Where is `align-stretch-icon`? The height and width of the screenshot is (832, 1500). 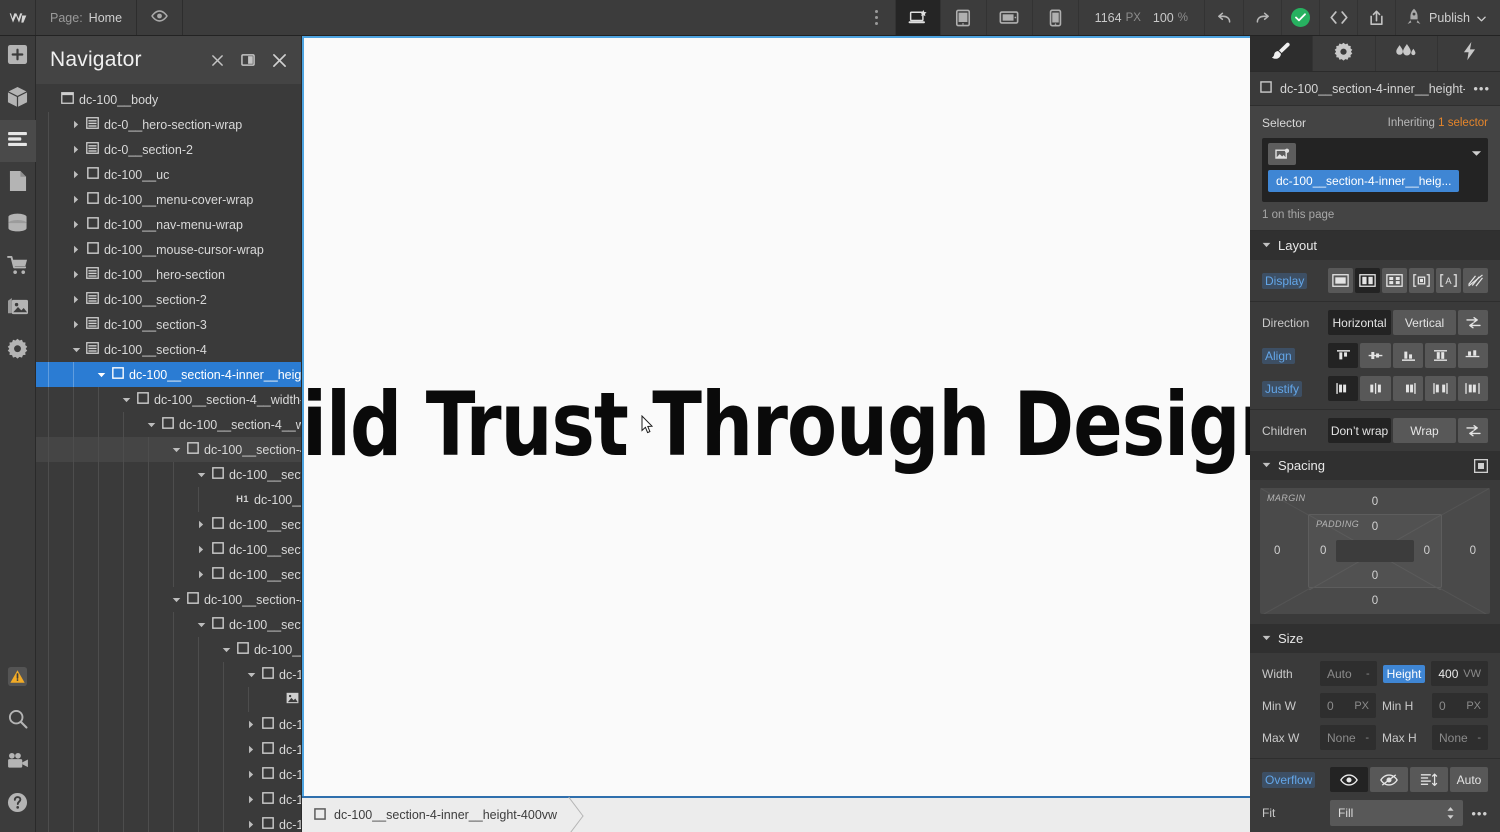 align-stretch-icon is located at coordinates (1440, 355).